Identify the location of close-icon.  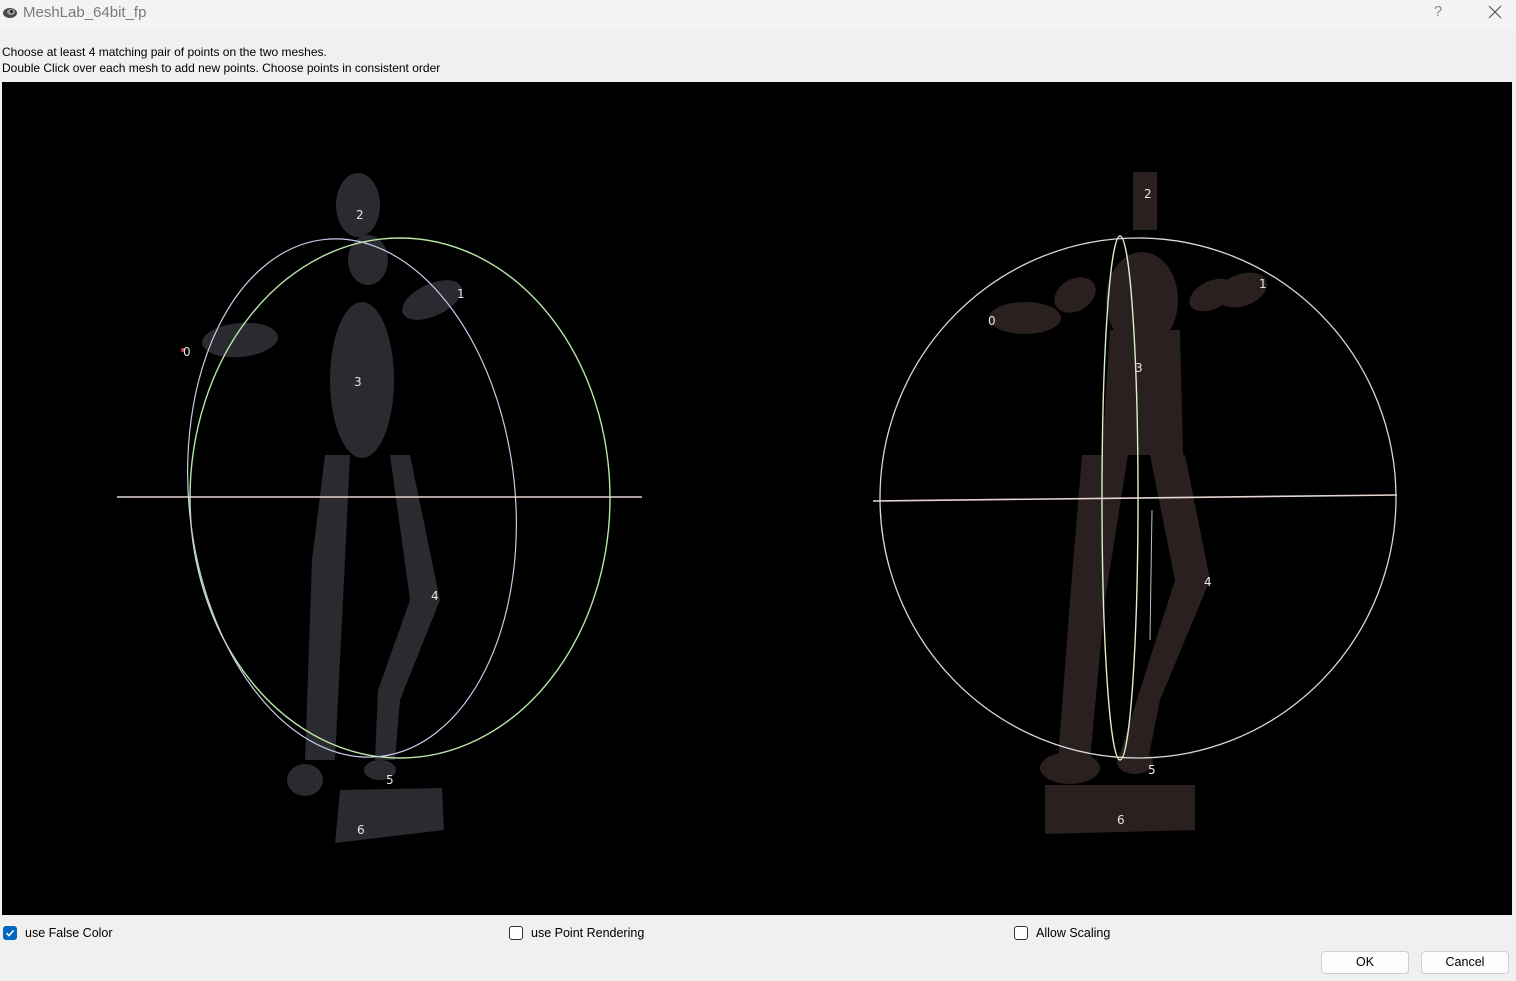
(1495, 12).